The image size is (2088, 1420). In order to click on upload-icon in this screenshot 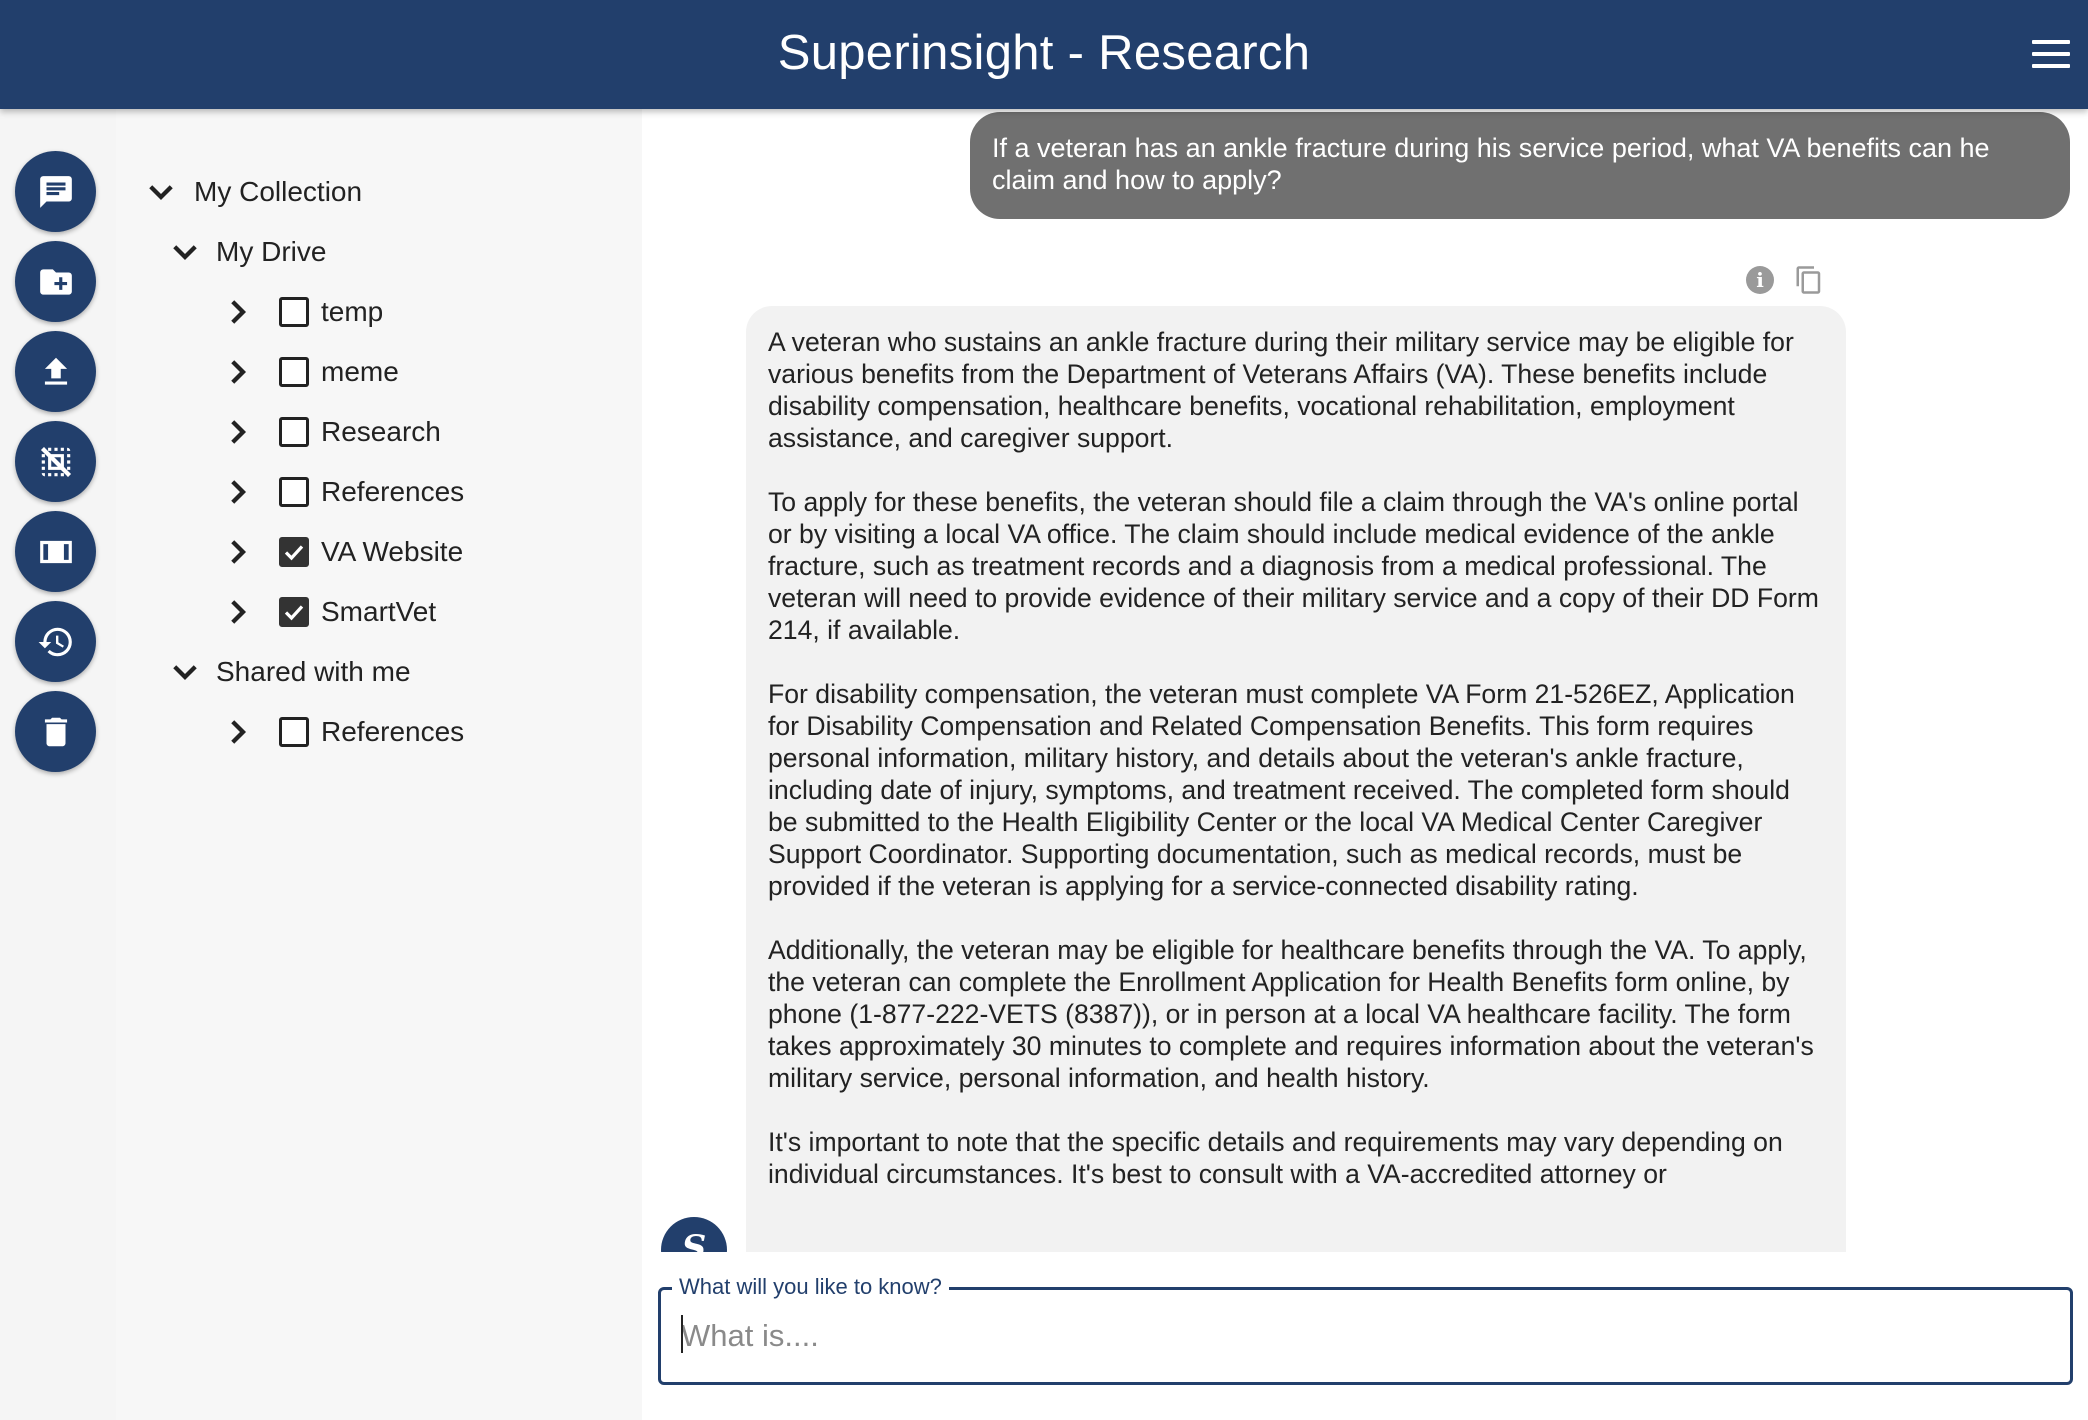, I will do `click(55, 371)`.